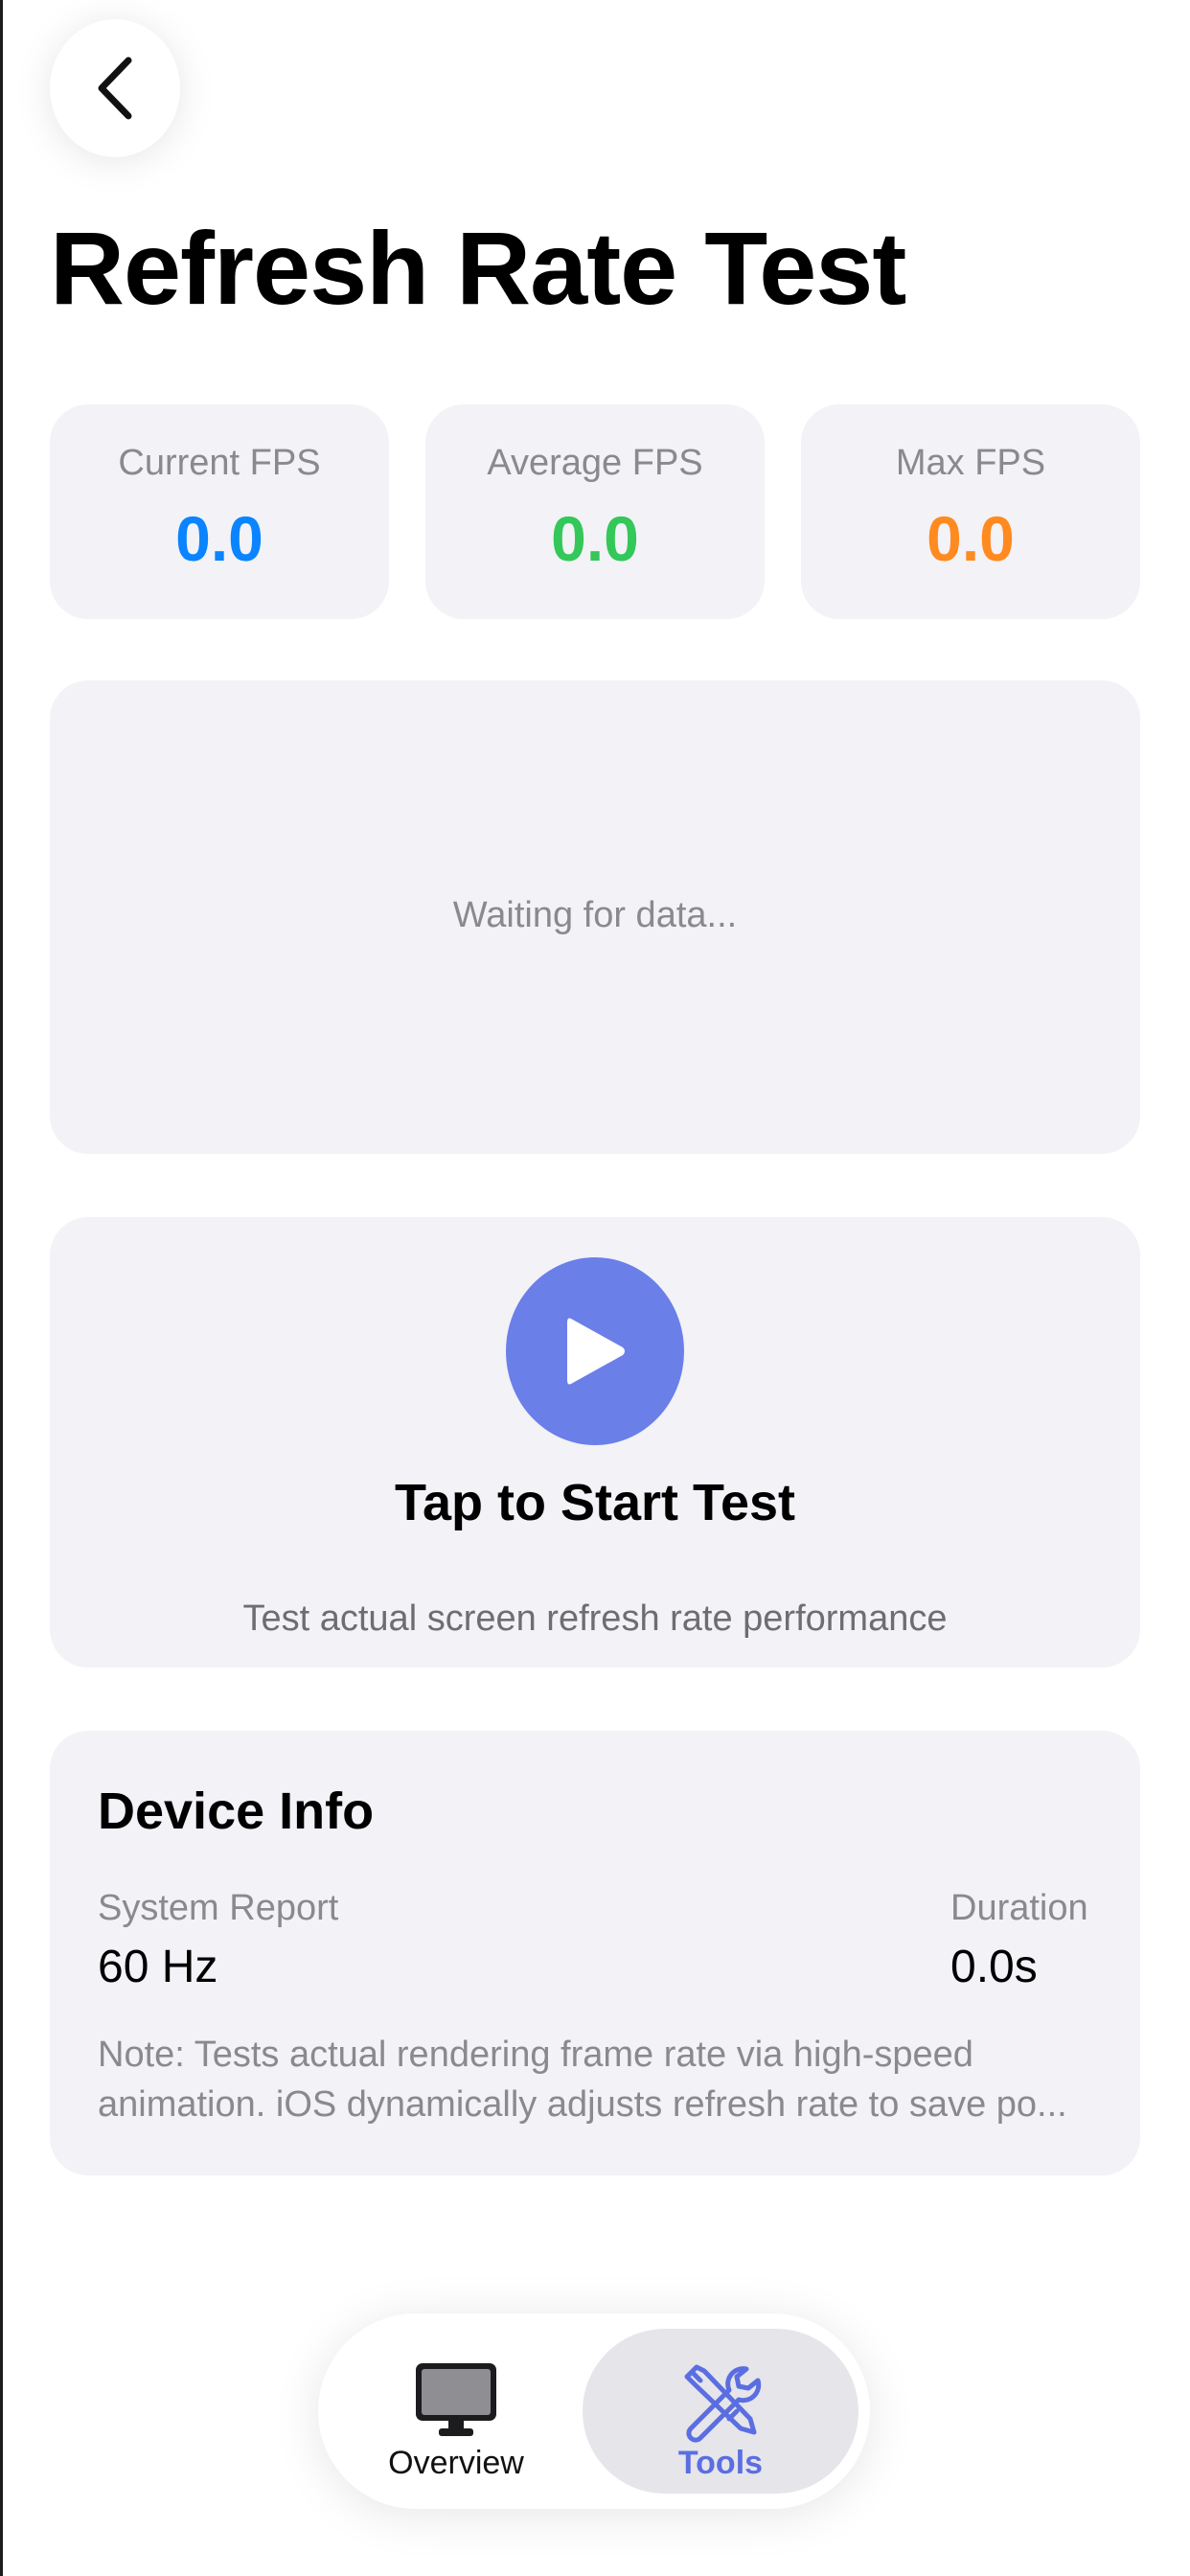  Describe the element at coordinates (994, 1967) in the screenshot. I see `duration-value: 0.0s` at that location.